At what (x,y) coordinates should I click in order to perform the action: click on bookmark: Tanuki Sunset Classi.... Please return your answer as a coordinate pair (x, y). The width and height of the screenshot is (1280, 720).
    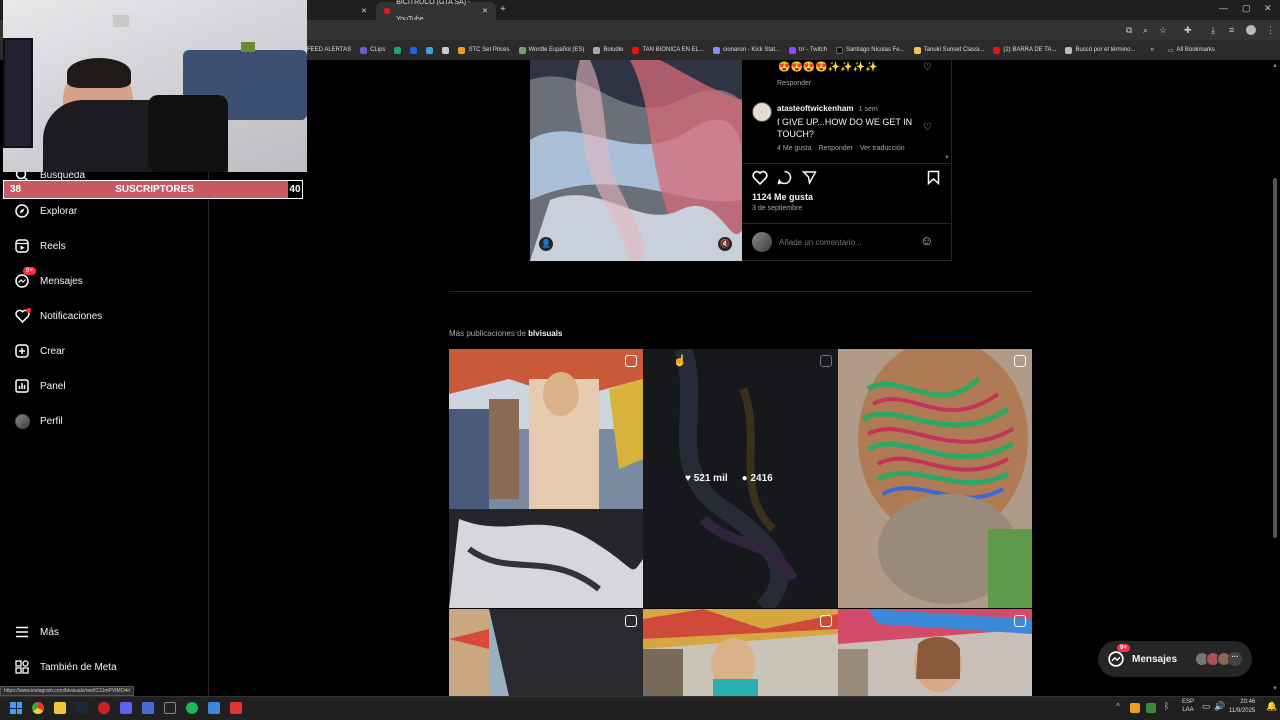
    Looking at the image, I should click on (948, 50).